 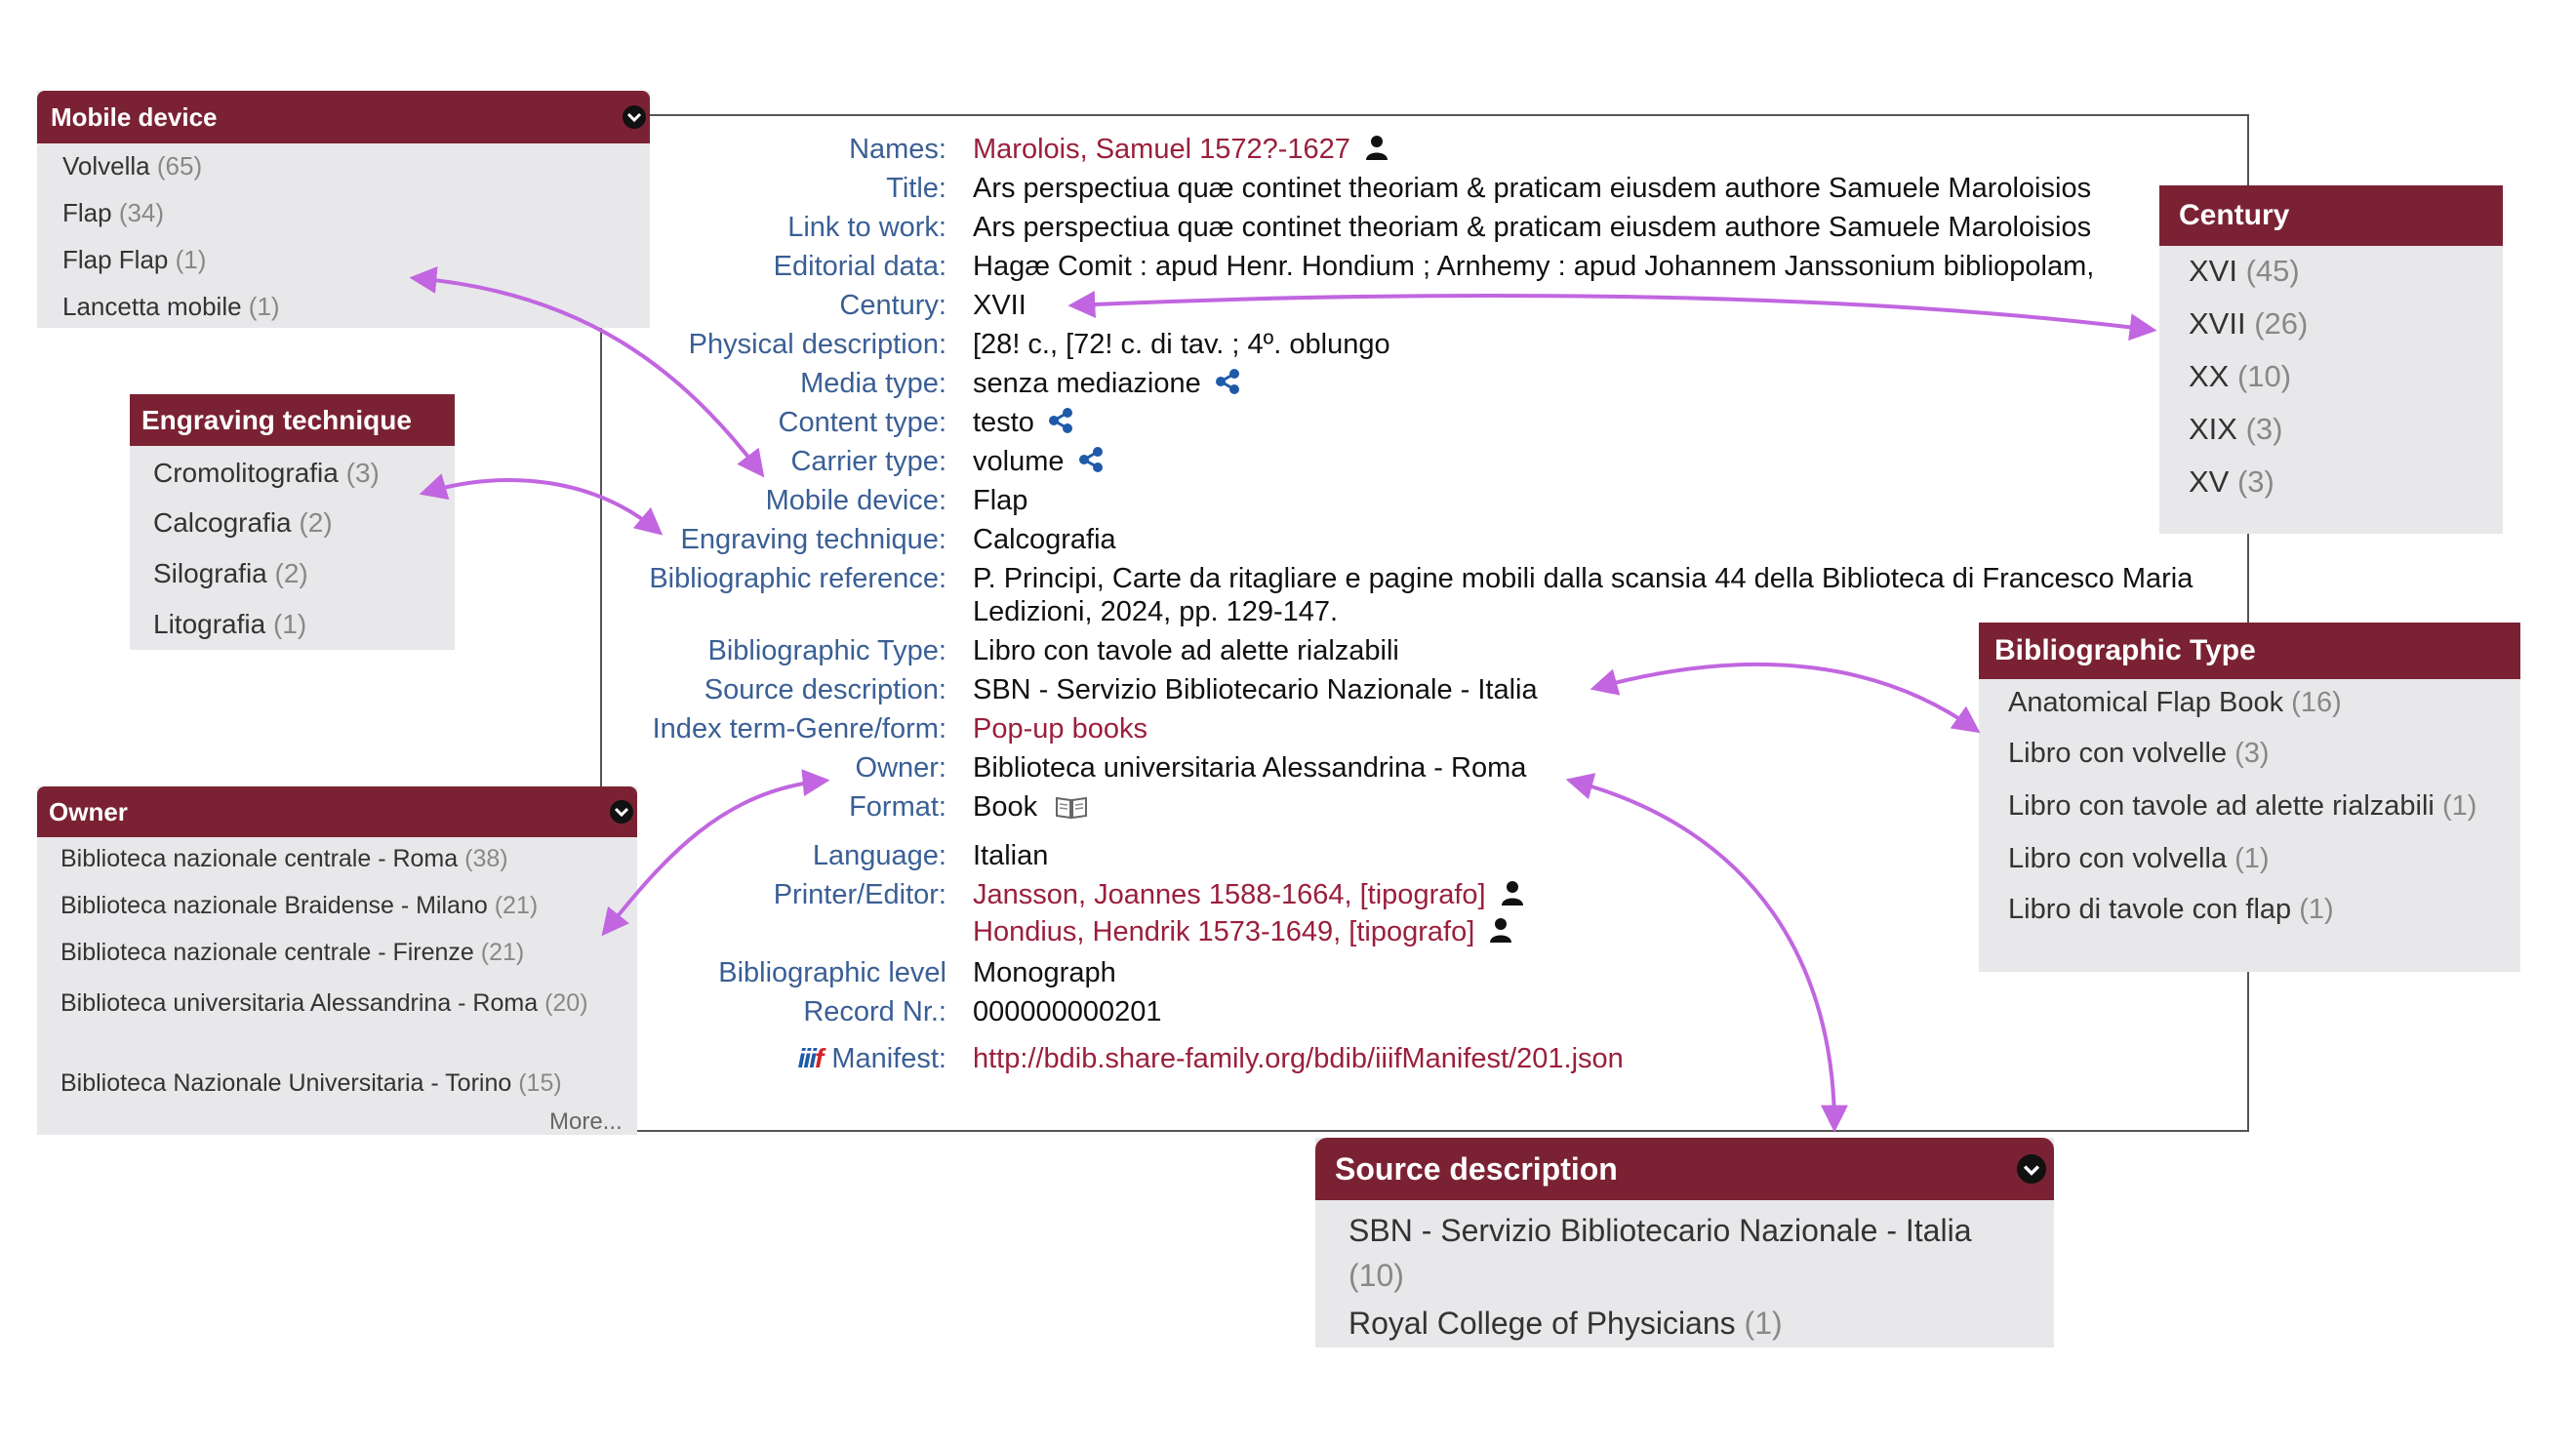 I want to click on field-label: Bibliographic level, so click(x=832, y=972).